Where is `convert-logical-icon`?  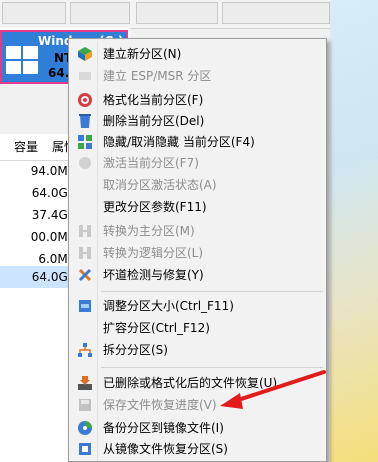 convert-logical-icon is located at coordinates (85, 253).